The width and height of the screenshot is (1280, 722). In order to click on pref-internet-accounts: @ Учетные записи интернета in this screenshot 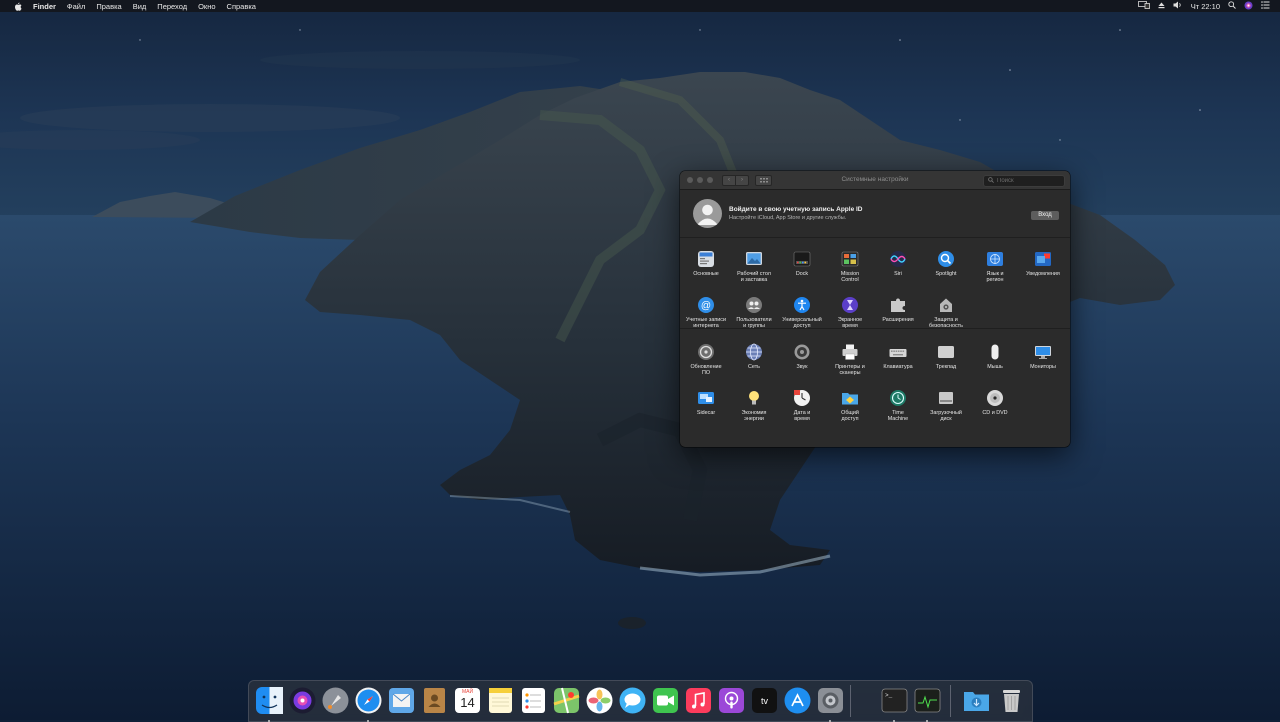, I will do `click(706, 313)`.